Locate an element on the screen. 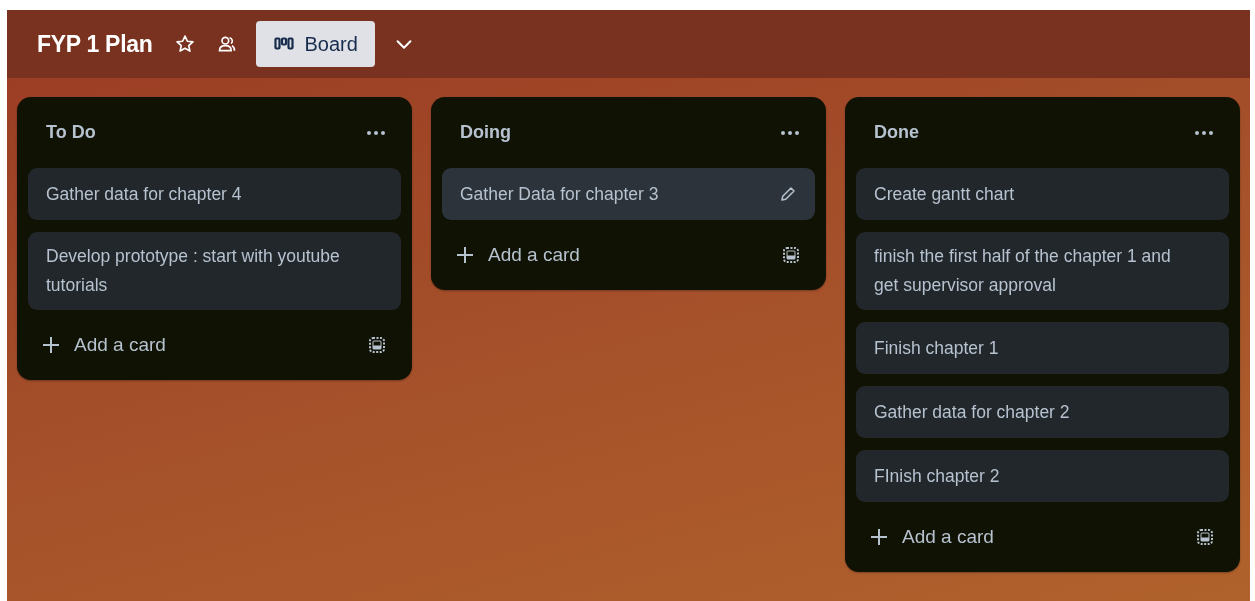  card: Finish chapter 1 is located at coordinates (1042, 348).